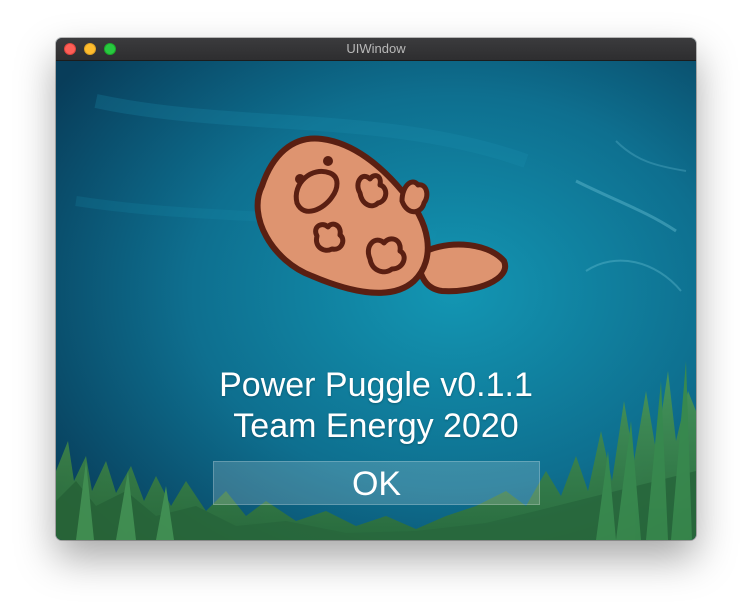 This screenshot has width=752, height=614. I want to click on window-title: UIWindow, so click(376, 48).